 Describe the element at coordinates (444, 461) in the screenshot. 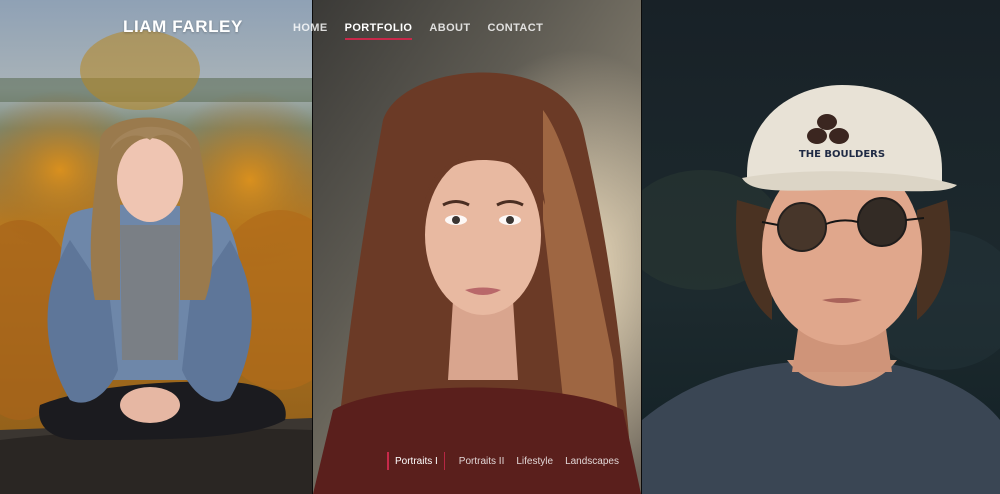

I see `category-divider` at that location.